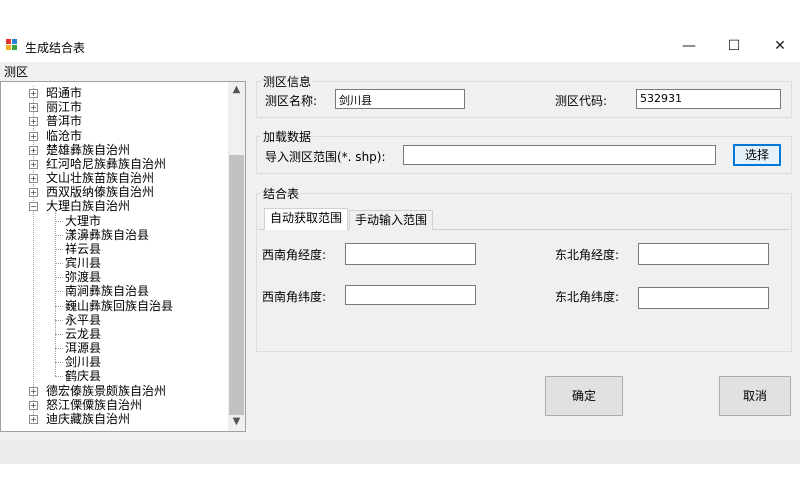 The width and height of the screenshot is (800, 500). What do you see at coordinates (400, 99) in the screenshot?
I see `survey-name-field: 剑川县` at bounding box center [400, 99].